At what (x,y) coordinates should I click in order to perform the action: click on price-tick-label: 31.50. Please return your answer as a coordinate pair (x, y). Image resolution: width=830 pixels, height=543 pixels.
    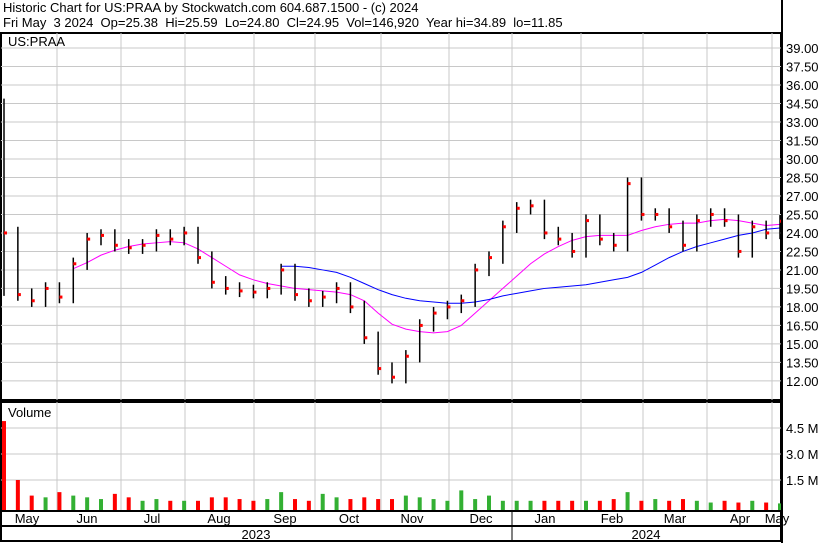
    Looking at the image, I should click on (802, 140).